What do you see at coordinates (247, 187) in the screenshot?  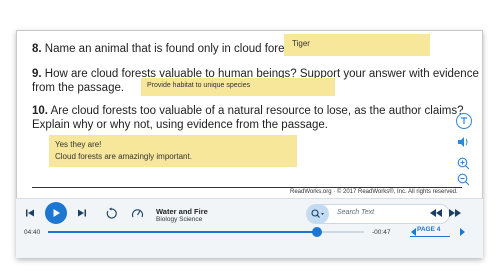 I see `footer-divider` at bounding box center [247, 187].